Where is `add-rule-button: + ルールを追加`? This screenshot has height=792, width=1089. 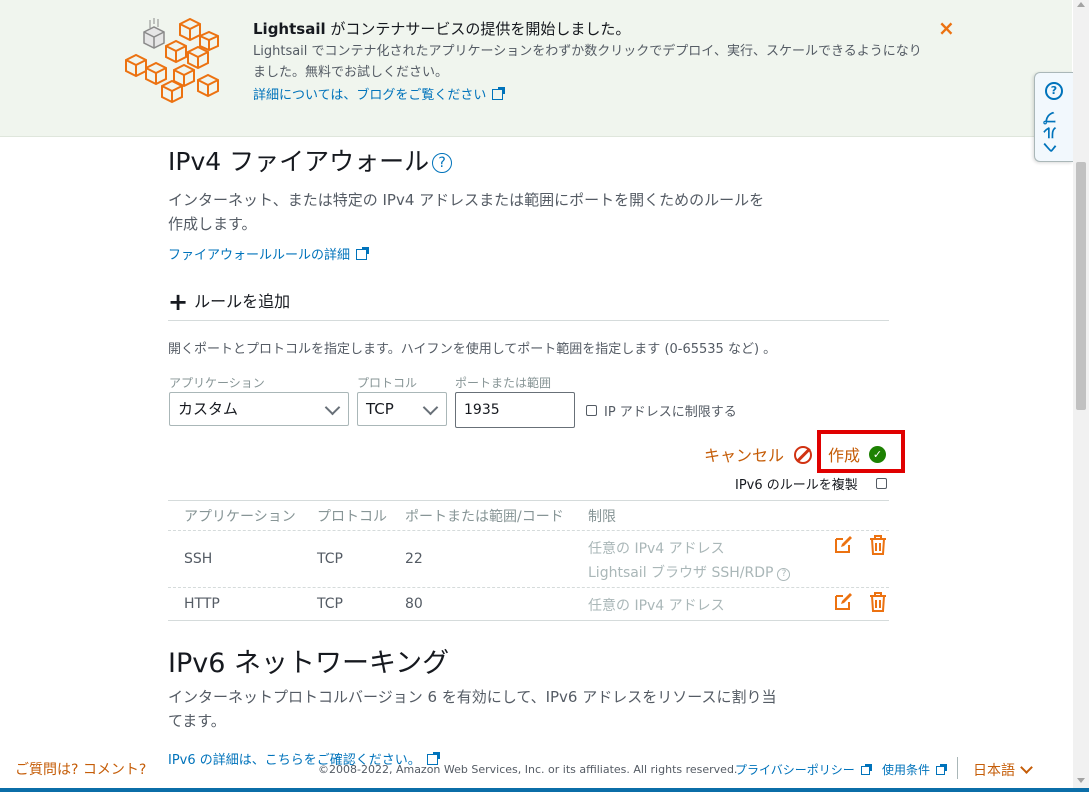 add-rule-button: + ルールを追加 is located at coordinates (229, 302).